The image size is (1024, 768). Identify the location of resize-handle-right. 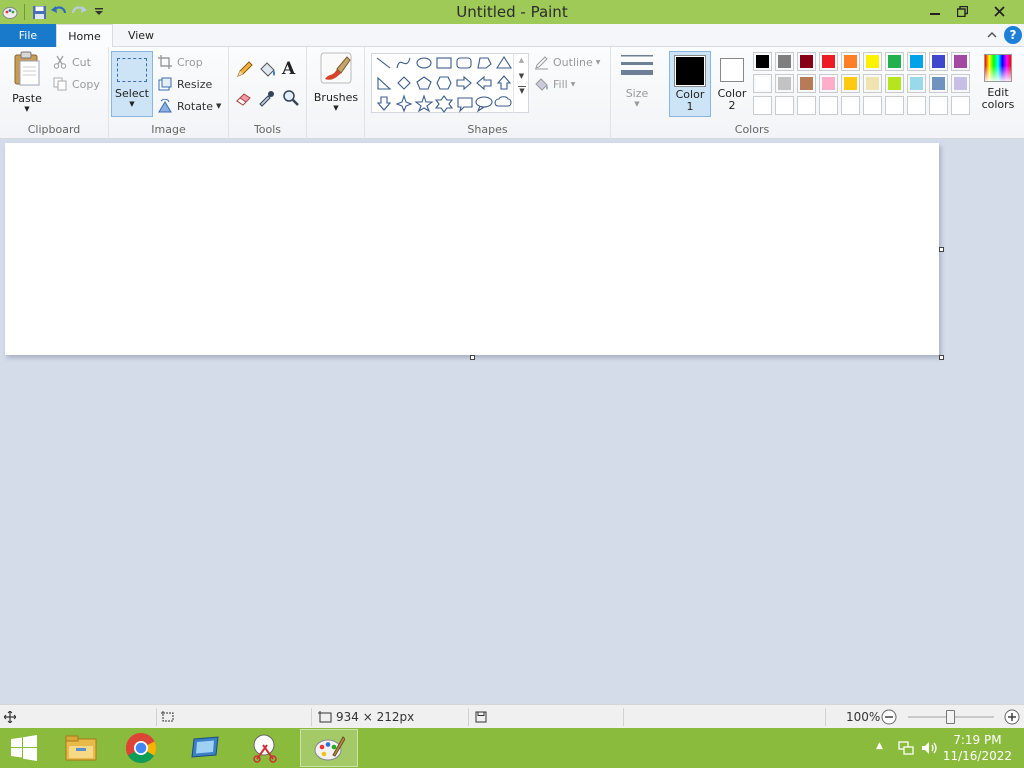
(941, 249).